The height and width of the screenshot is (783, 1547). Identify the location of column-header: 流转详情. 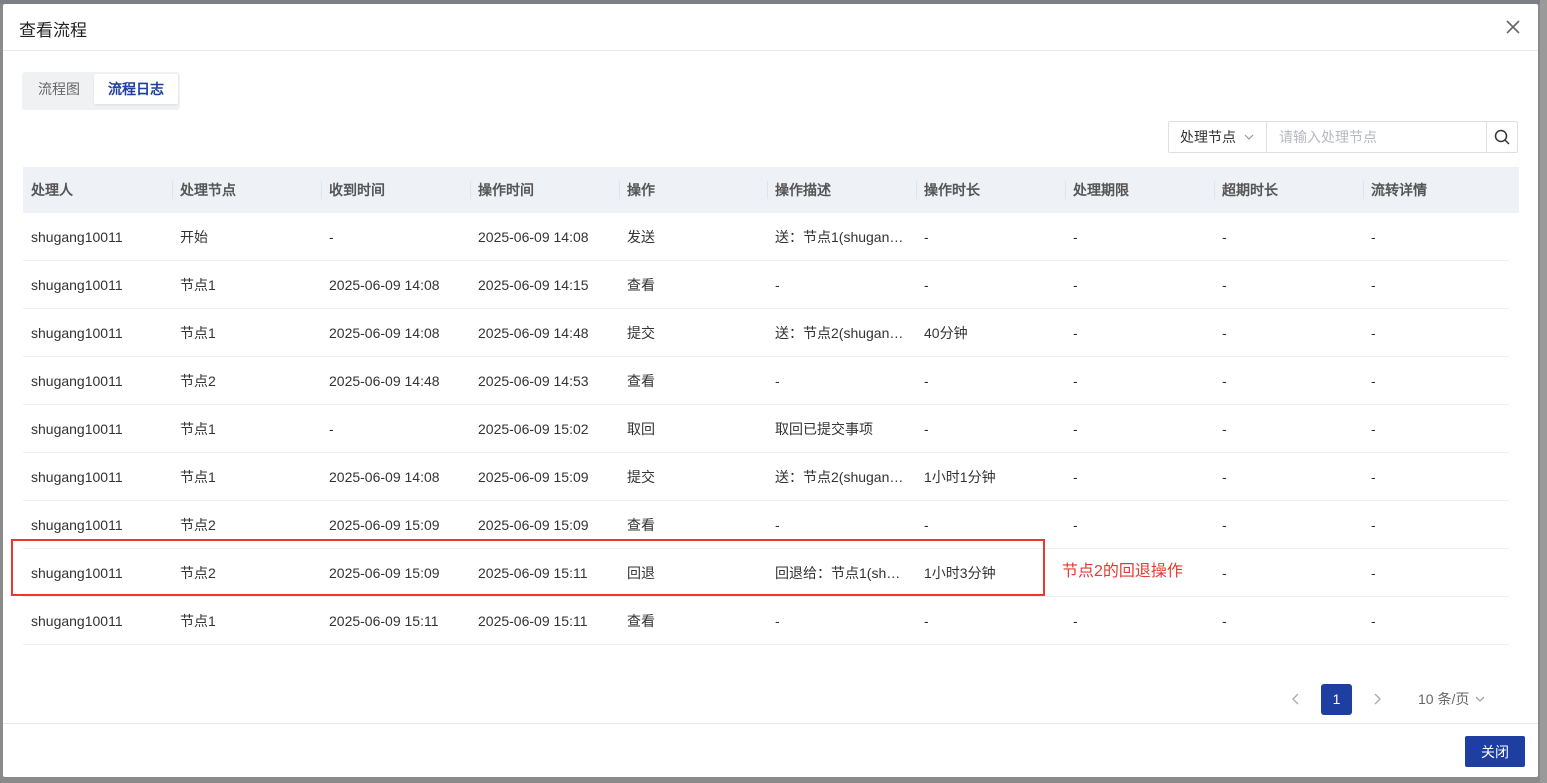
(1436, 190).